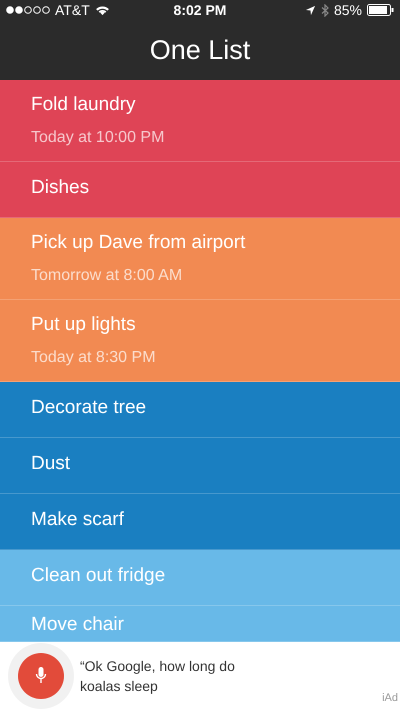 The height and width of the screenshot is (710, 400). Describe the element at coordinates (84, 325) in the screenshot. I see `task-title: Put up lights` at that location.